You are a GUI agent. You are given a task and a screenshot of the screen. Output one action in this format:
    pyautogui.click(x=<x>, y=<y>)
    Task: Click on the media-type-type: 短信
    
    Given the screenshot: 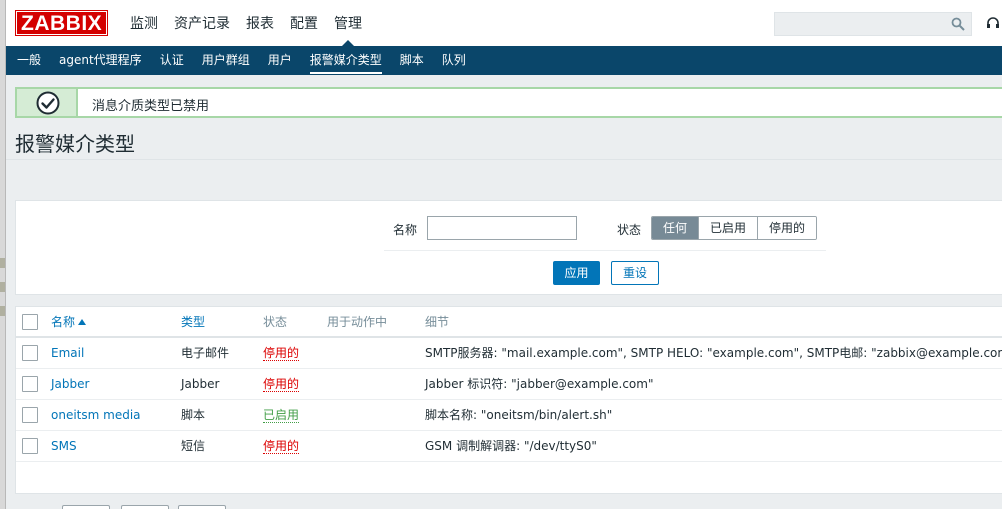 What is the action you would take?
    pyautogui.click(x=193, y=446)
    